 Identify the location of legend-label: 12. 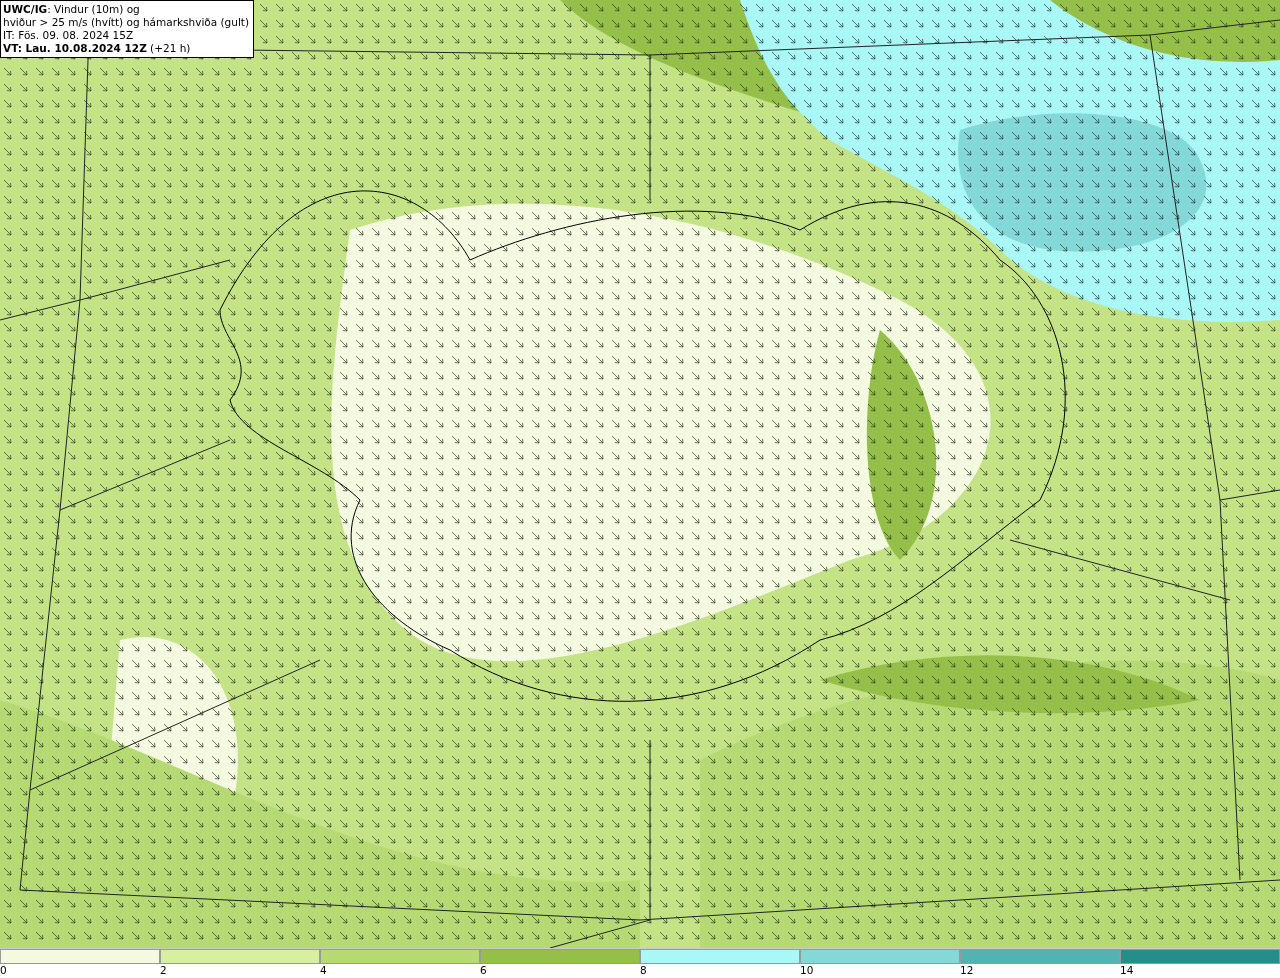
(967, 970).